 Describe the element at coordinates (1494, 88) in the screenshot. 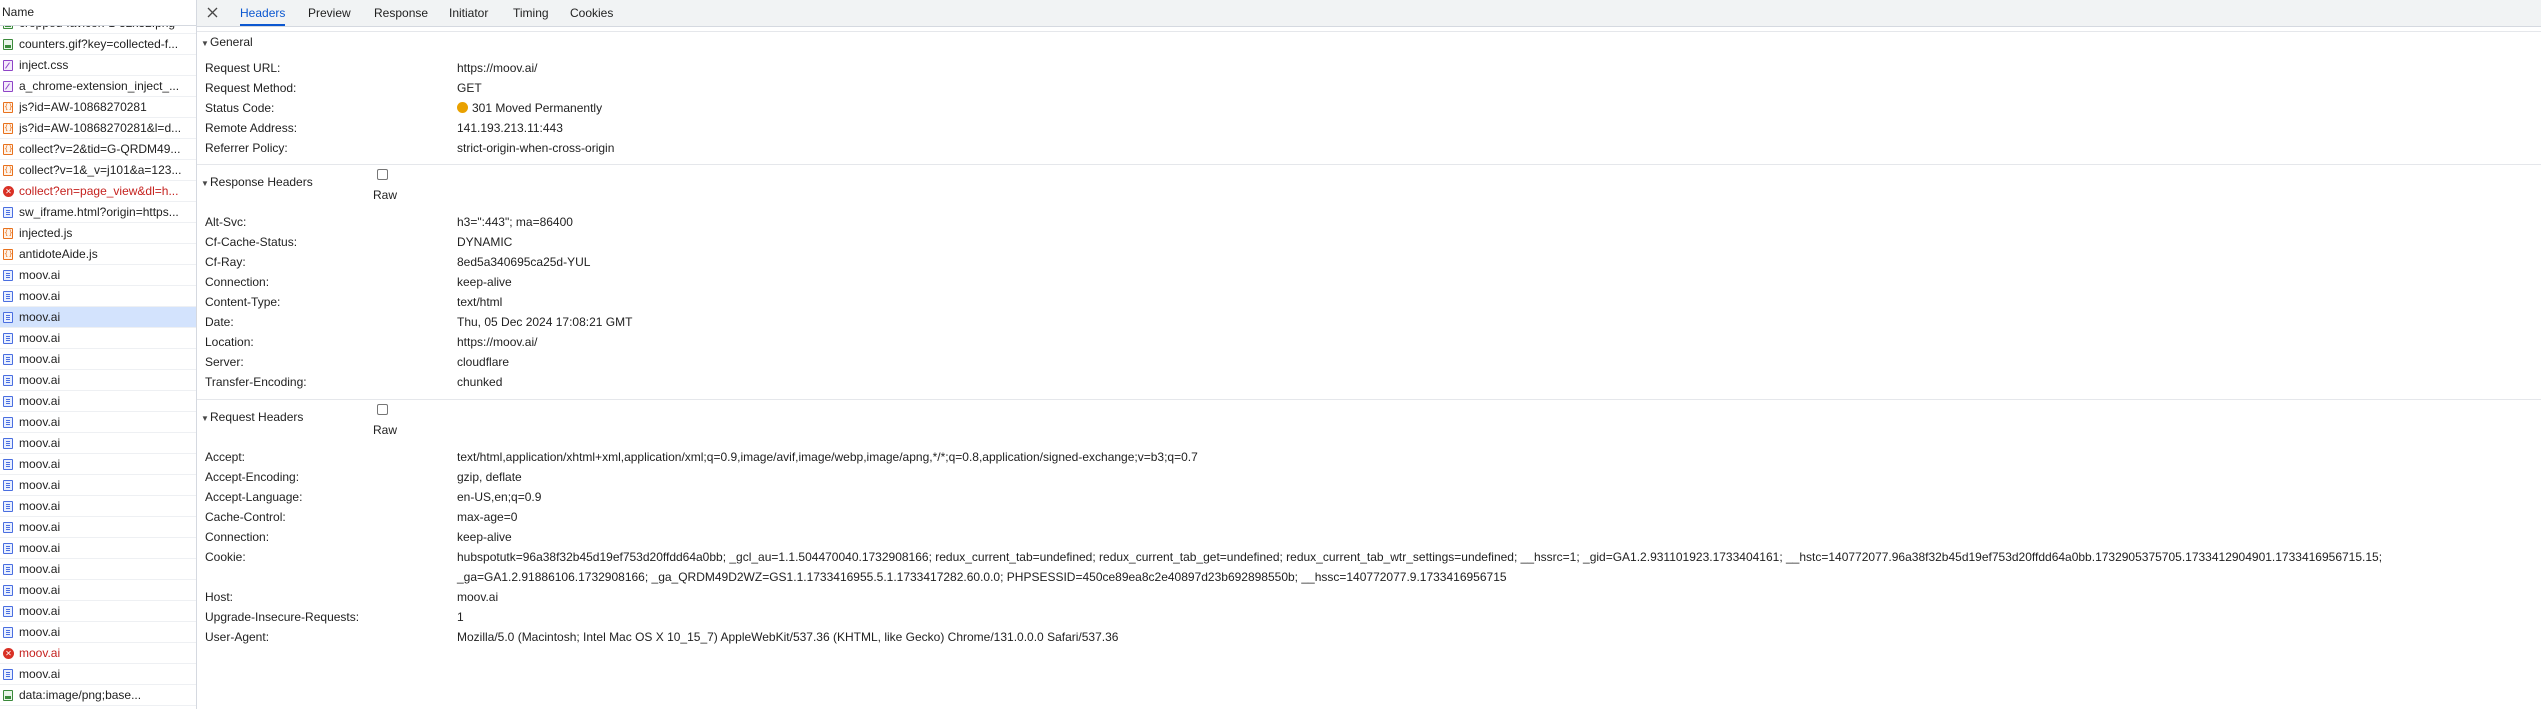

I see `header-value: GET` at that location.